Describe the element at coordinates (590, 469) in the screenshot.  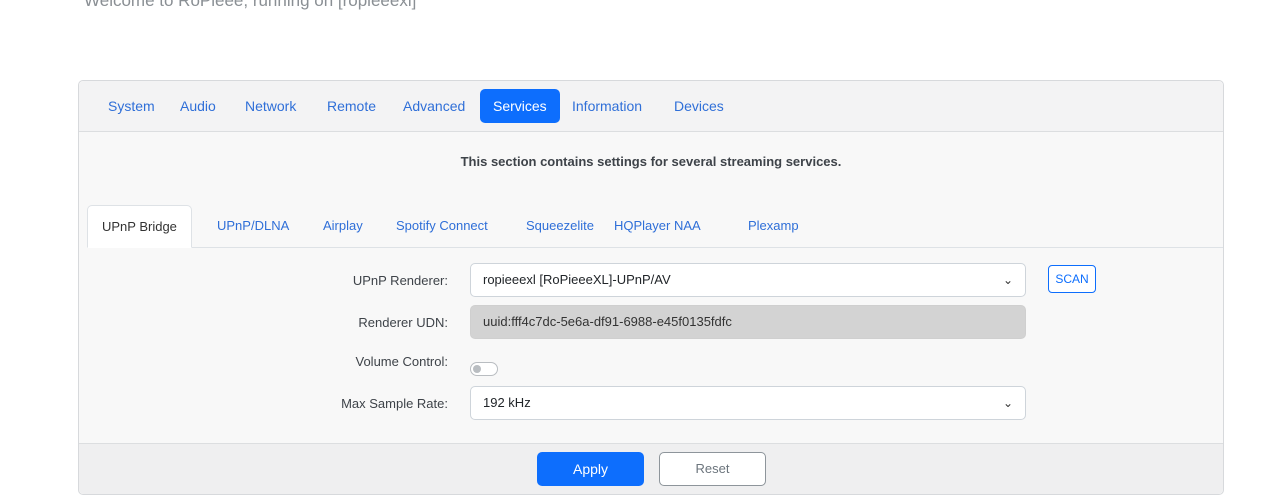
I see `apply-button: Apply` at that location.